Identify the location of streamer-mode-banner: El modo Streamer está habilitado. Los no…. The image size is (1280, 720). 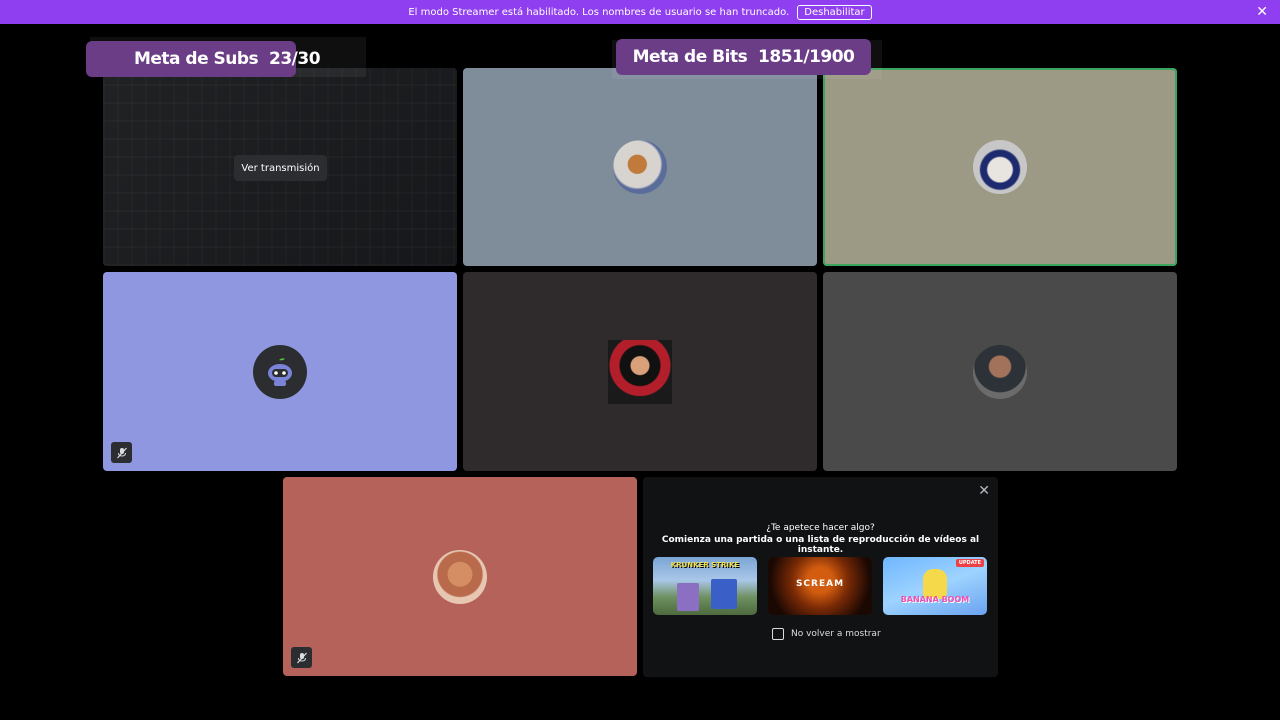
(640, 12).